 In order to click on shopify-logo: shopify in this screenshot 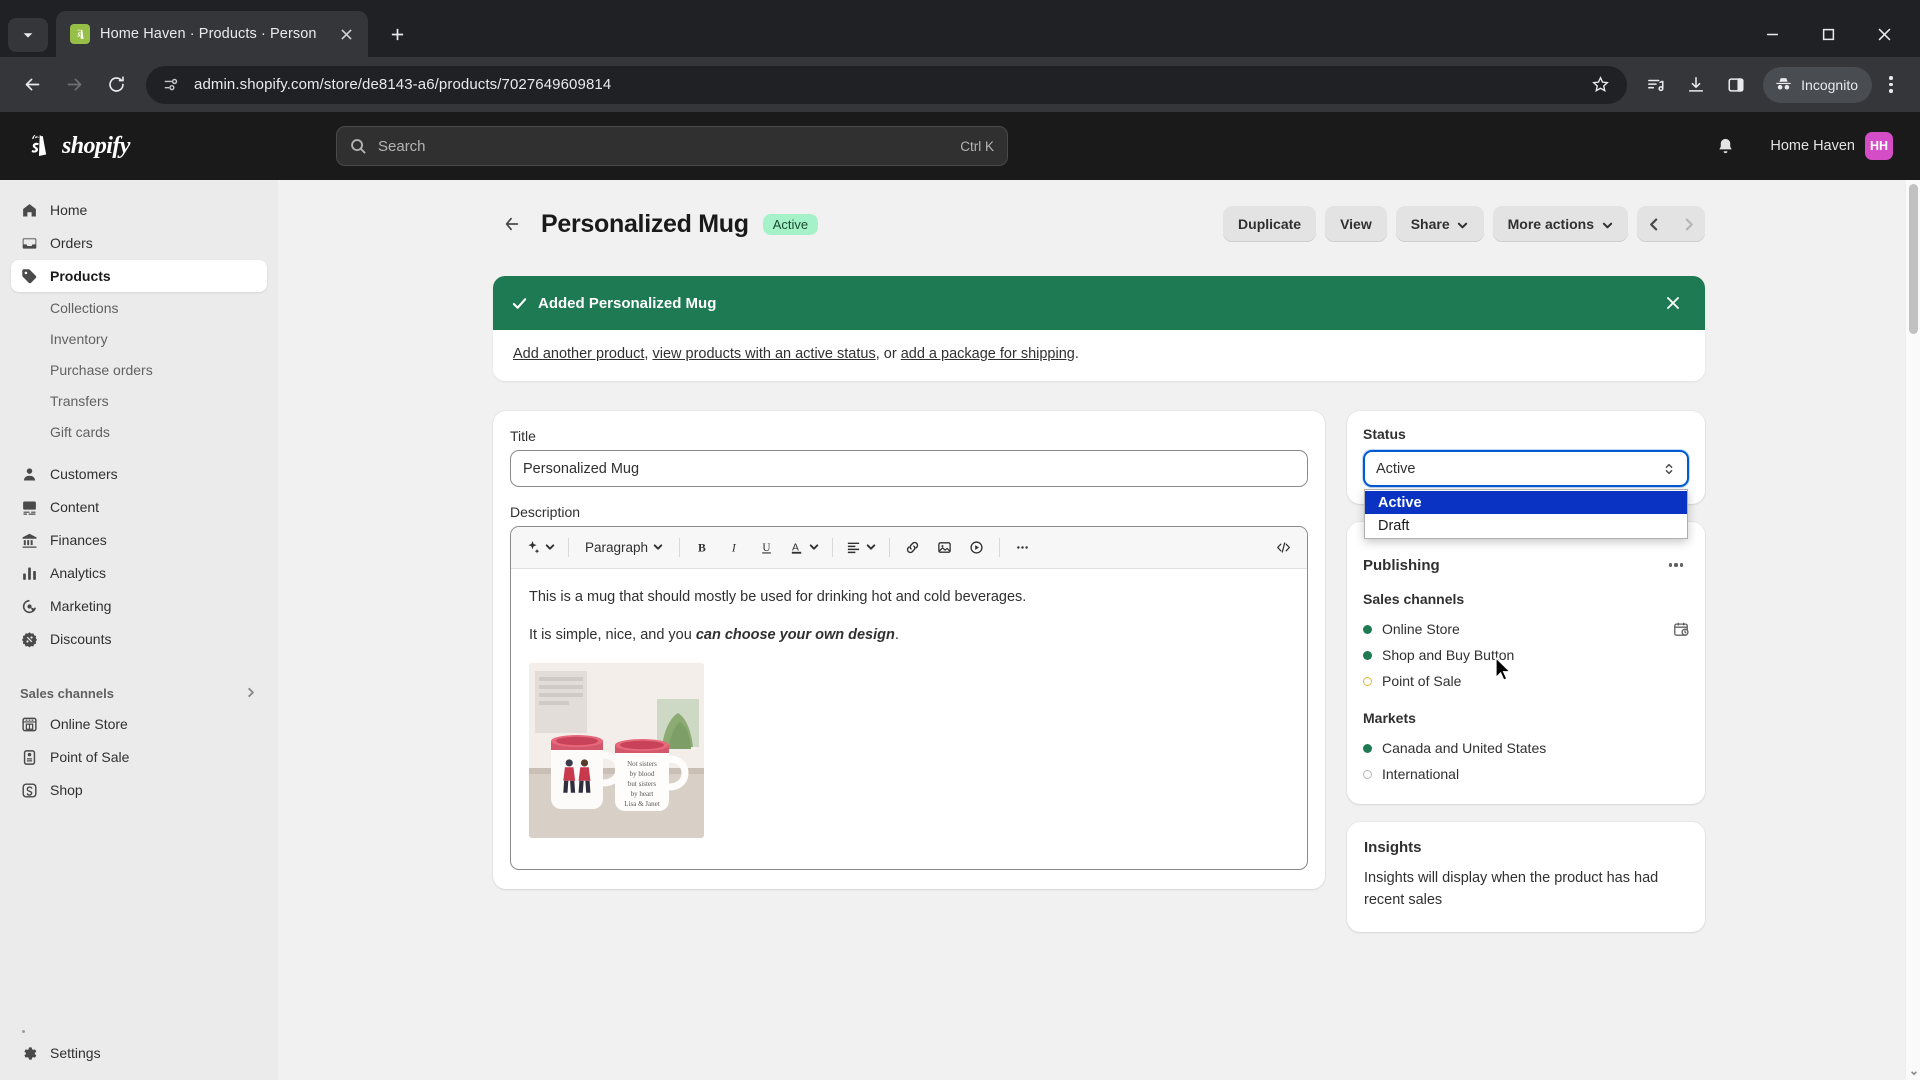, I will do `click(159, 146)`.